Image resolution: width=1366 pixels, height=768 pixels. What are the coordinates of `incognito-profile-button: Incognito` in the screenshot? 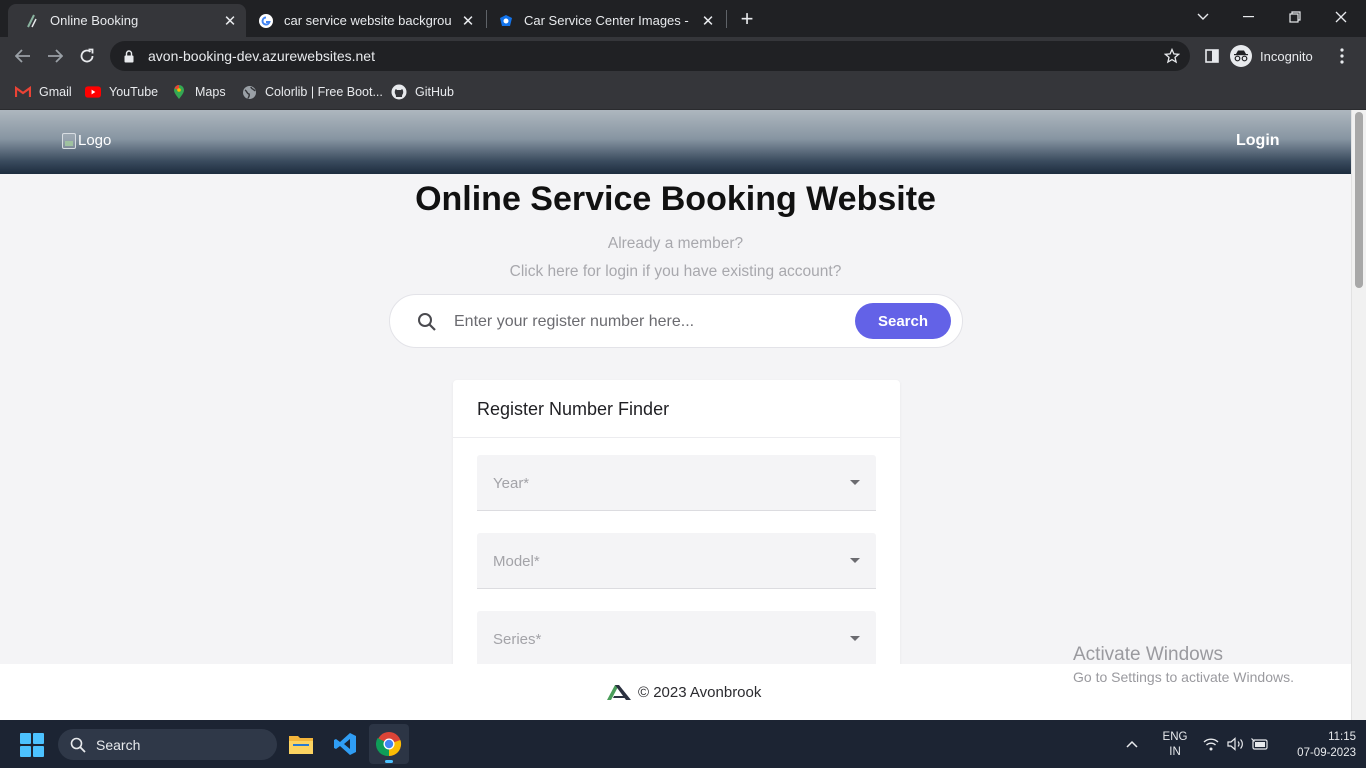 It's located at (1271, 56).